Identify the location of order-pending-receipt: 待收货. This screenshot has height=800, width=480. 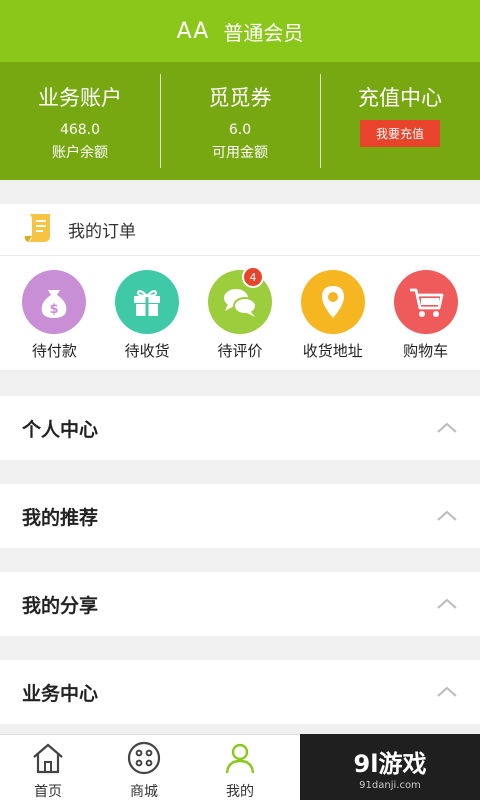
(147, 315).